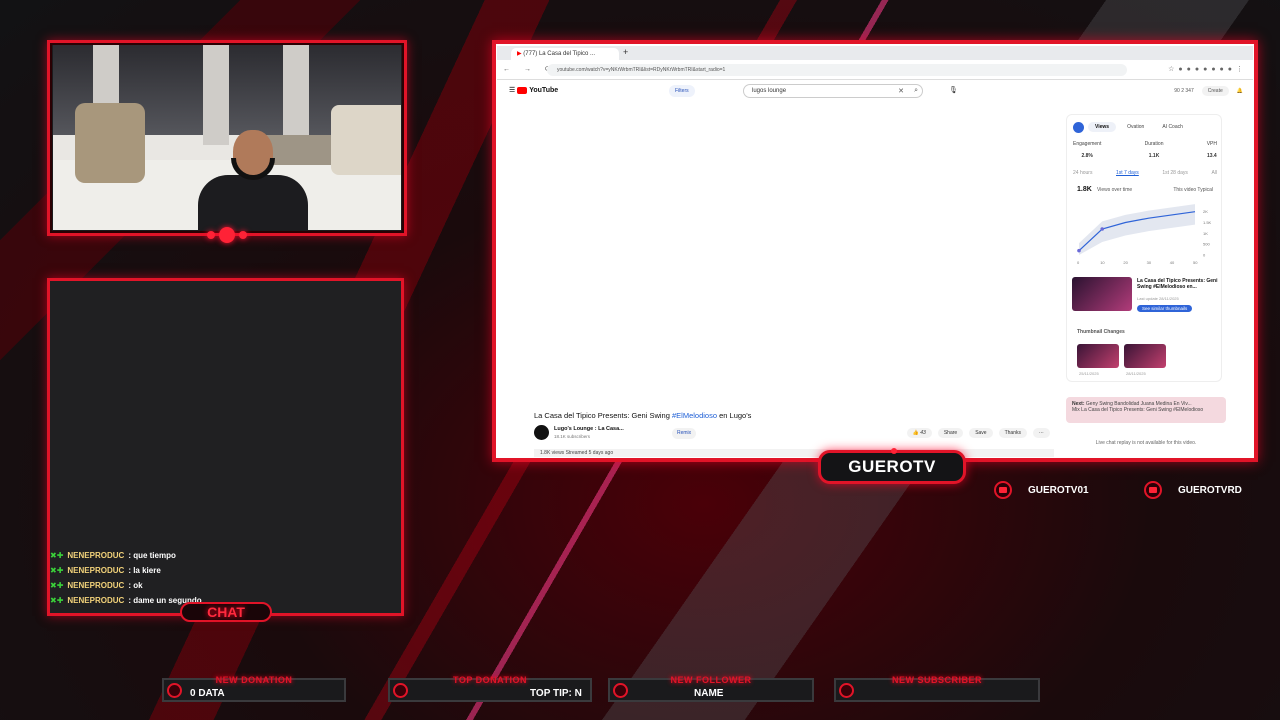 The width and height of the screenshot is (1280, 720). Describe the element at coordinates (684, 433) in the screenshot. I see `remix-button: Remix` at that location.